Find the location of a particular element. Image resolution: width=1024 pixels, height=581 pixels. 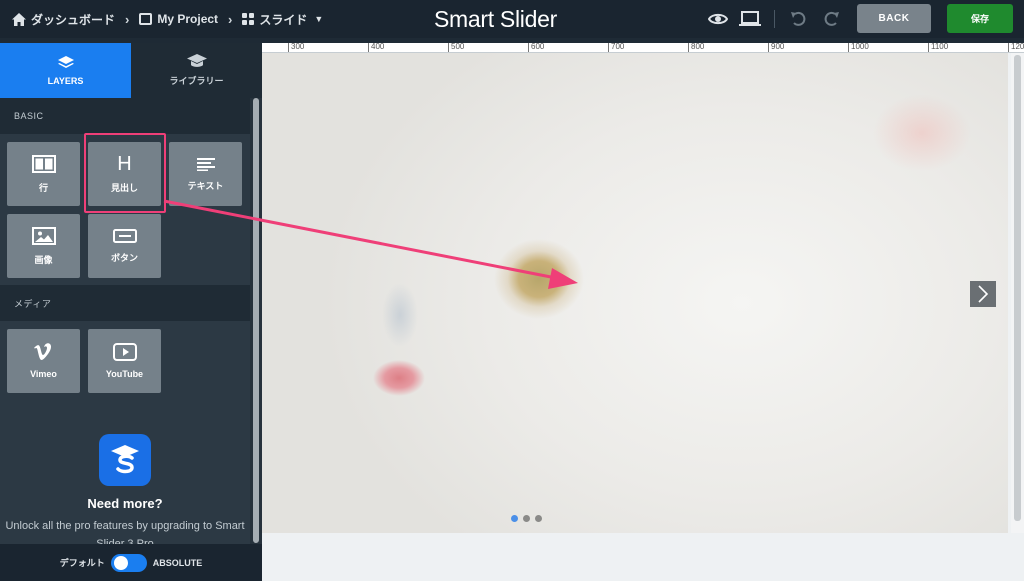

toolbar-divider is located at coordinates (774, 19).